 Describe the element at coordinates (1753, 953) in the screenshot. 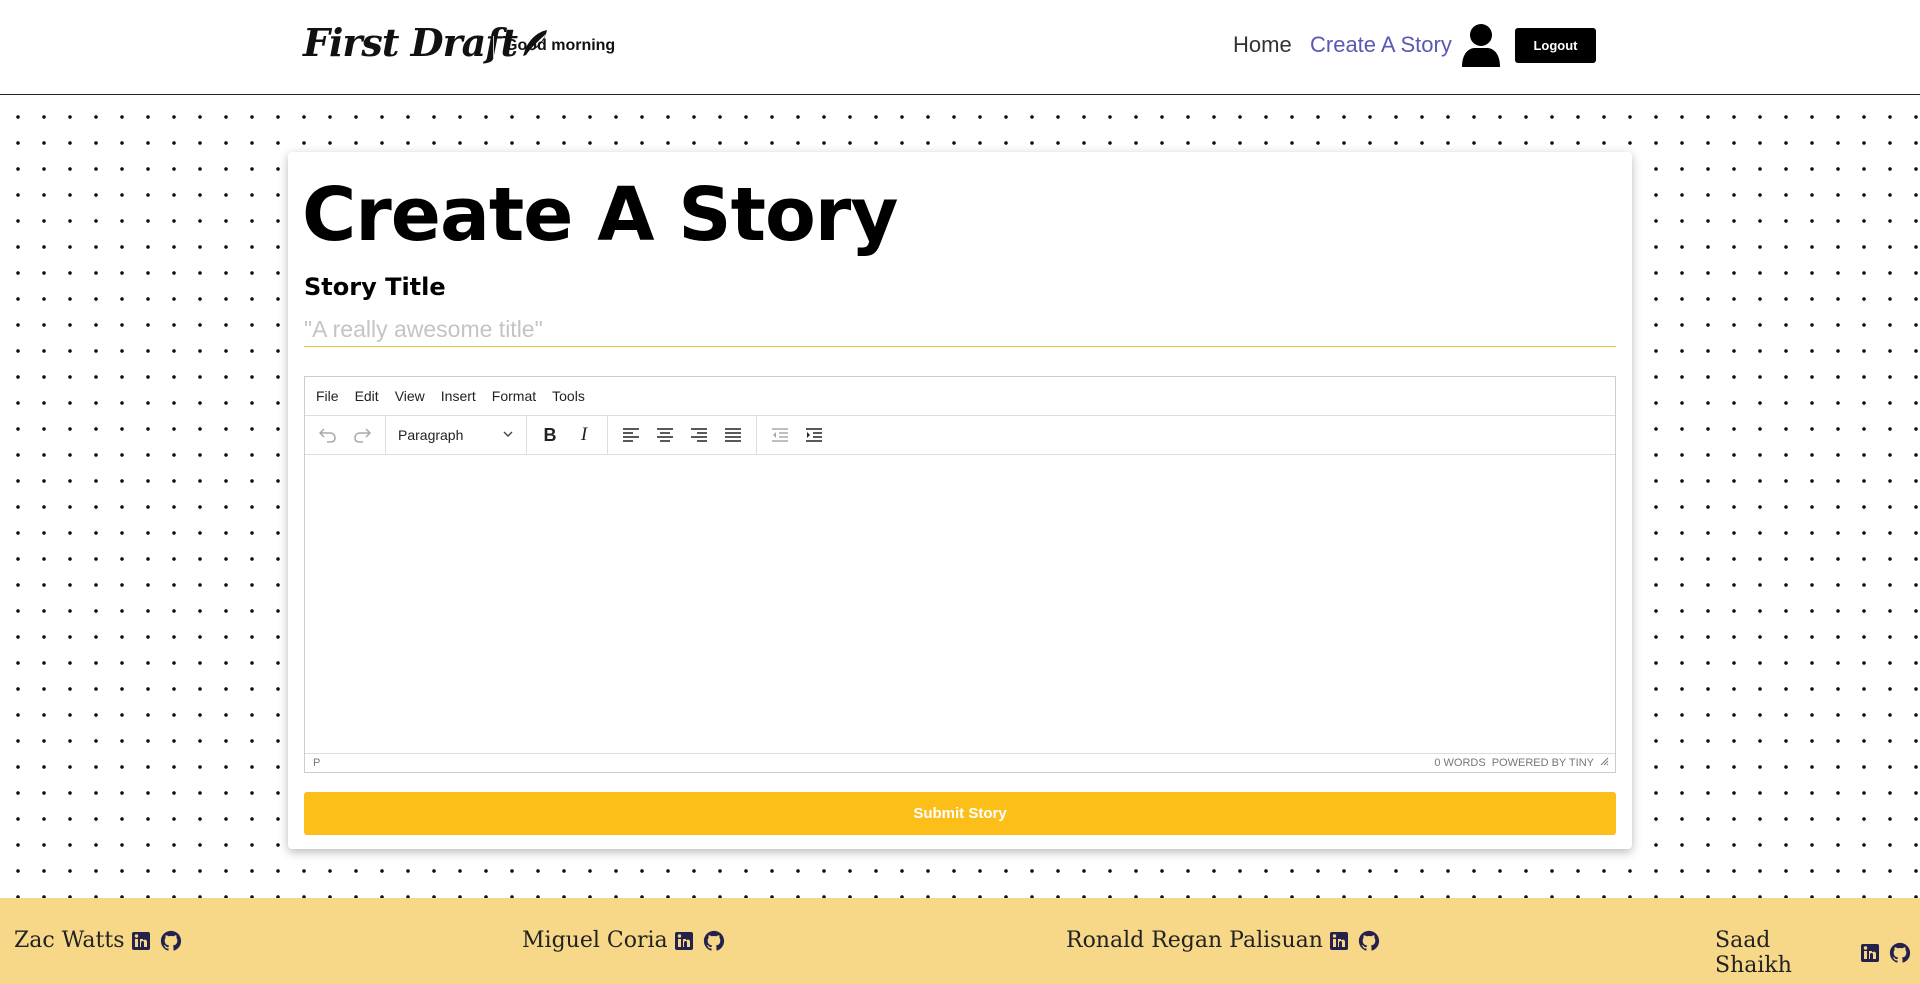

I see `member-name: Saad Shaikh` at that location.